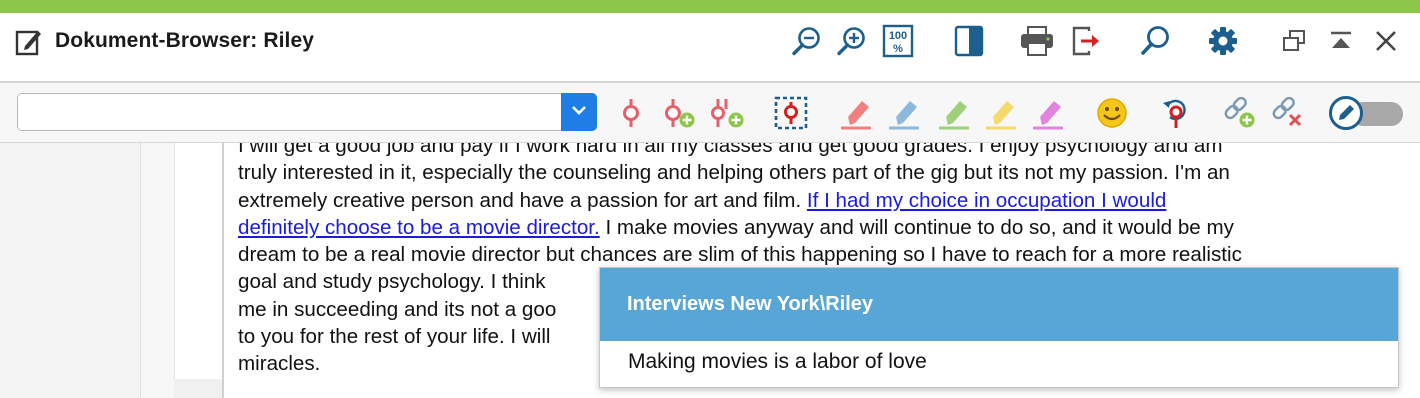 The height and width of the screenshot is (398, 1420). Describe the element at coordinates (1037, 41) in the screenshot. I see `print-icon` at that location.